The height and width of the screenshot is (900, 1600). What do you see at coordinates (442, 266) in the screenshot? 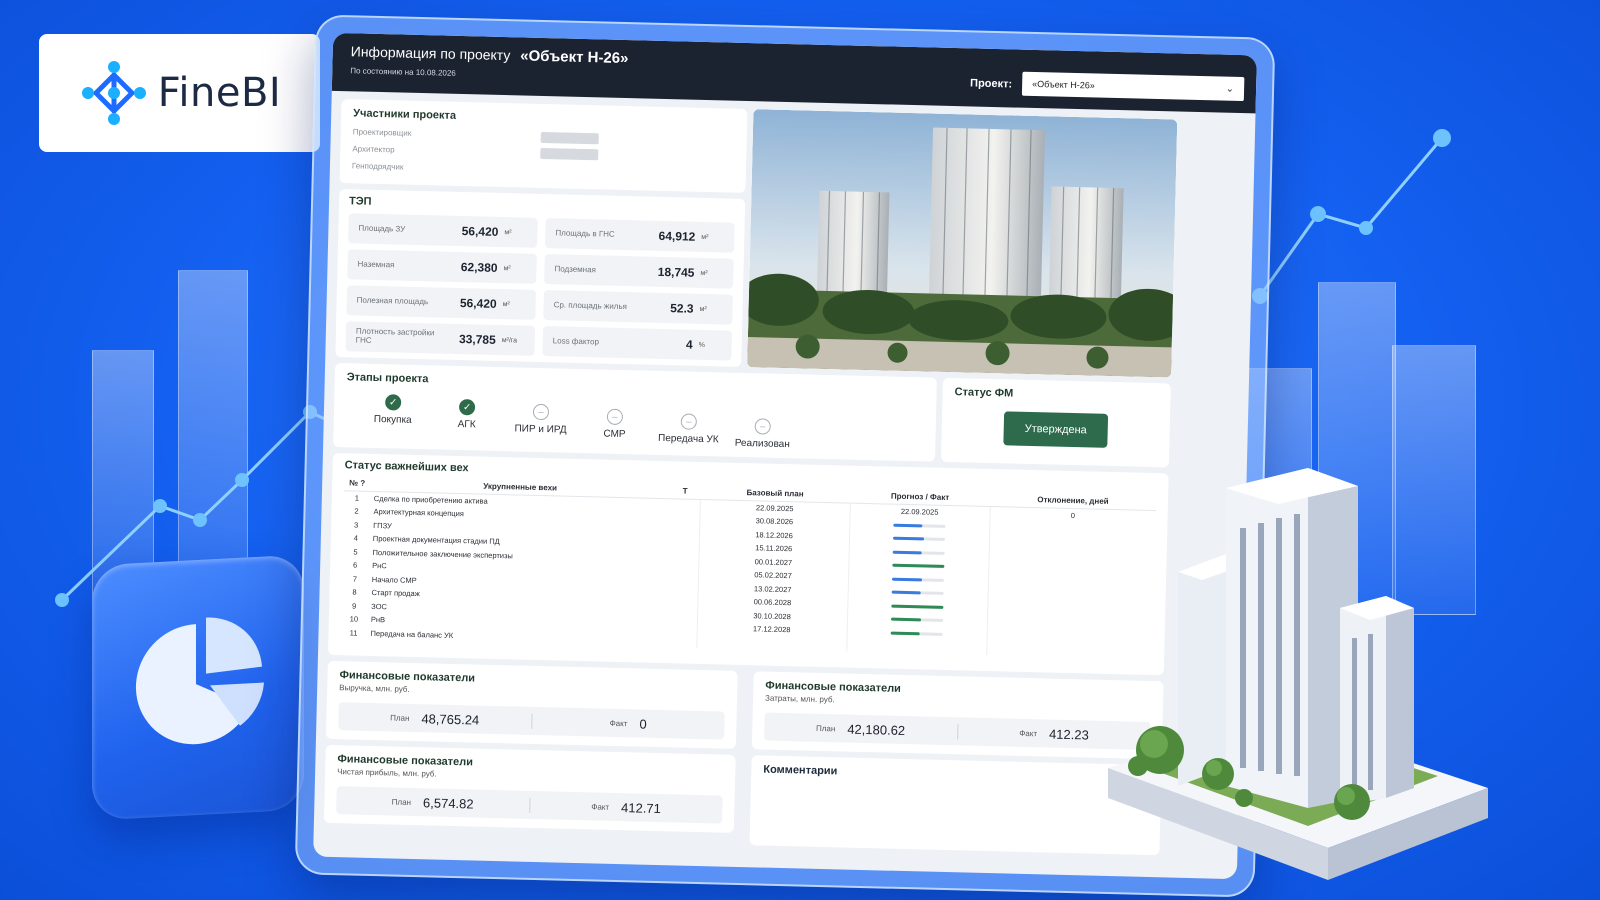
I see `tep-cell: Наземная 62,380 м²` at bounding box center [442, 266].